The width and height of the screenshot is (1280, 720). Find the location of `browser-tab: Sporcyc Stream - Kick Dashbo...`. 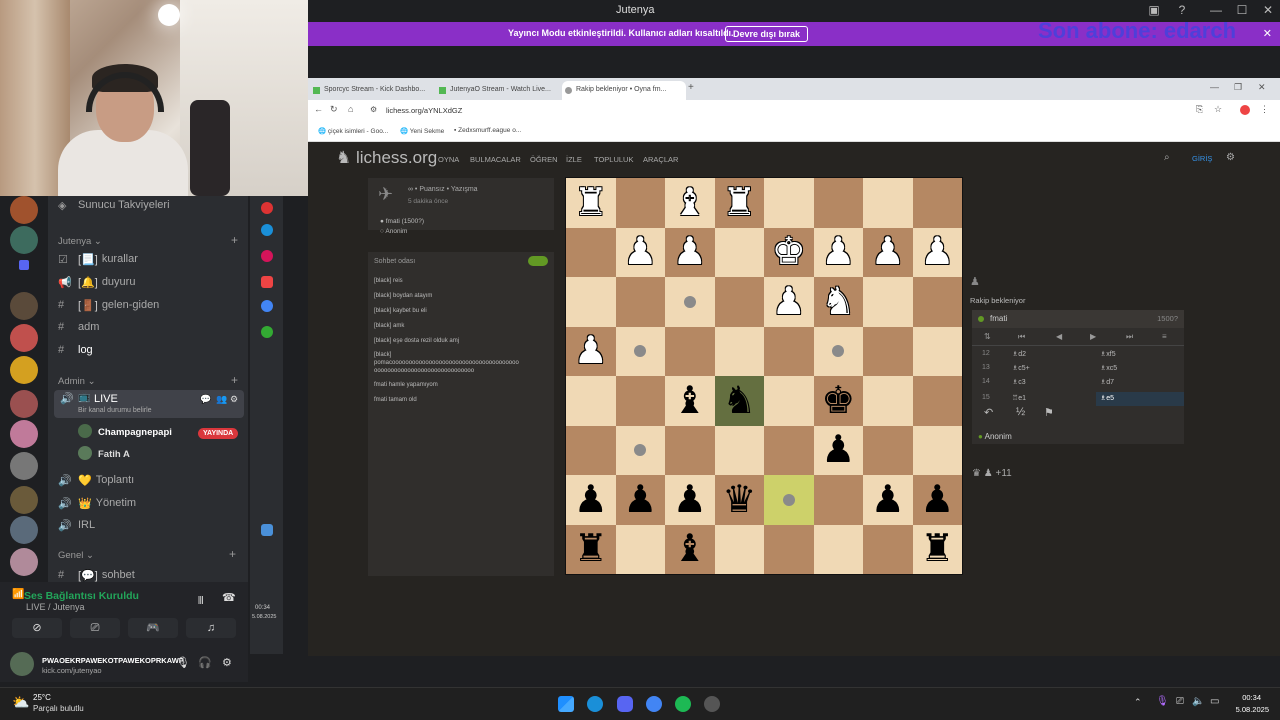

browser-tab: Sporcyc Stream - Kick Dashbo... is located at coordinates (369, 90).